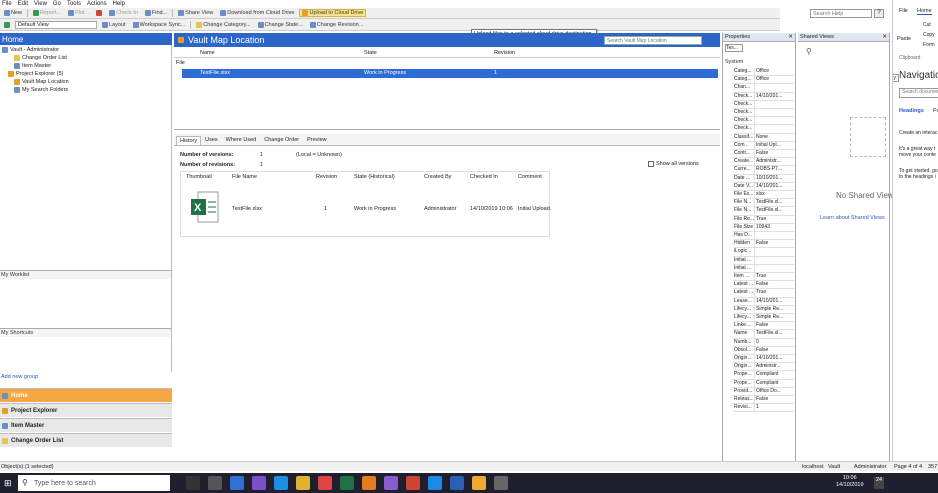 The height and width of the screenshot is (493, 938). Describe the element at coordinates (123, 13) in the screenshot. I see `check-in-button: Check In` at that location.